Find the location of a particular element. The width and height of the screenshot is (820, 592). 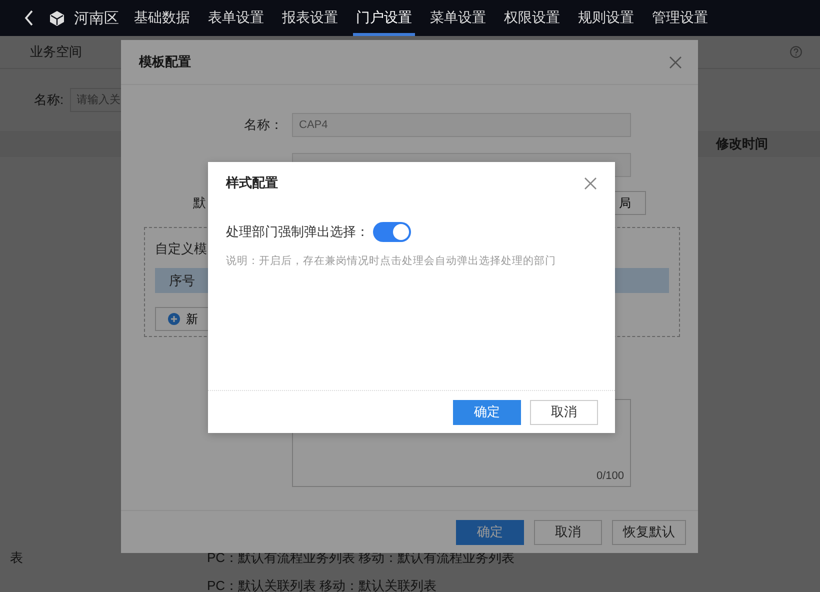

nav-tab: 菜单设置 is located at coordinates (458, 18).